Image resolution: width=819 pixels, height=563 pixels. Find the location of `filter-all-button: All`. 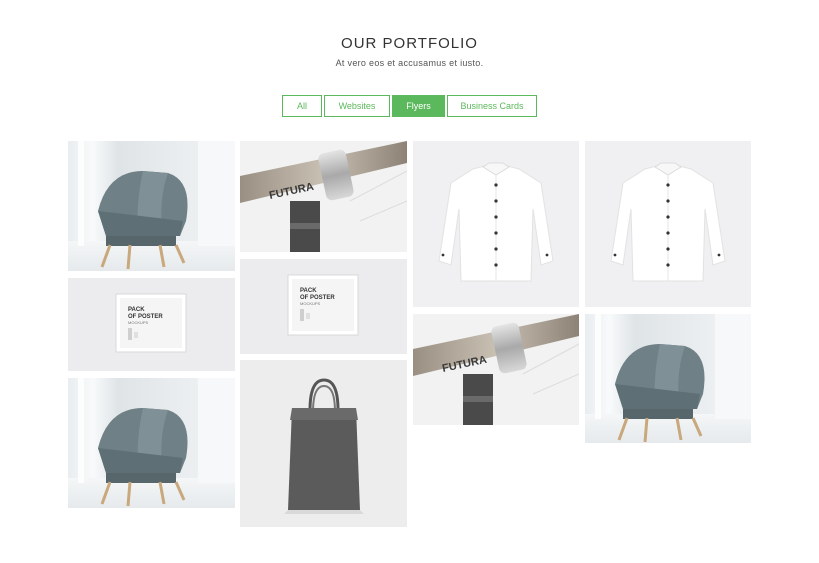

filter-all-button: All is located at coordinates (302, 106).